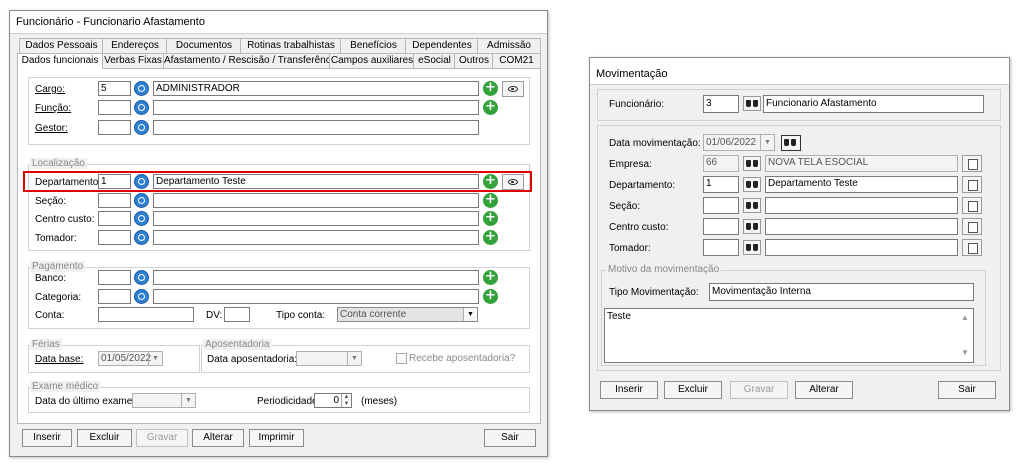  Describe the element at coordinates (791, 143) in the screenshot. I see `data-search-button` at that location.